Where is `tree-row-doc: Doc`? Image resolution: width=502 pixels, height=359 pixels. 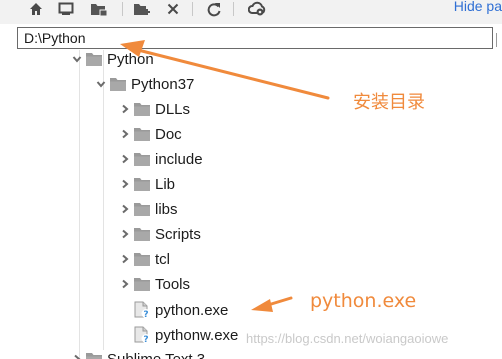
tree-row-doc: Doc is located at coordinates (149, 134).